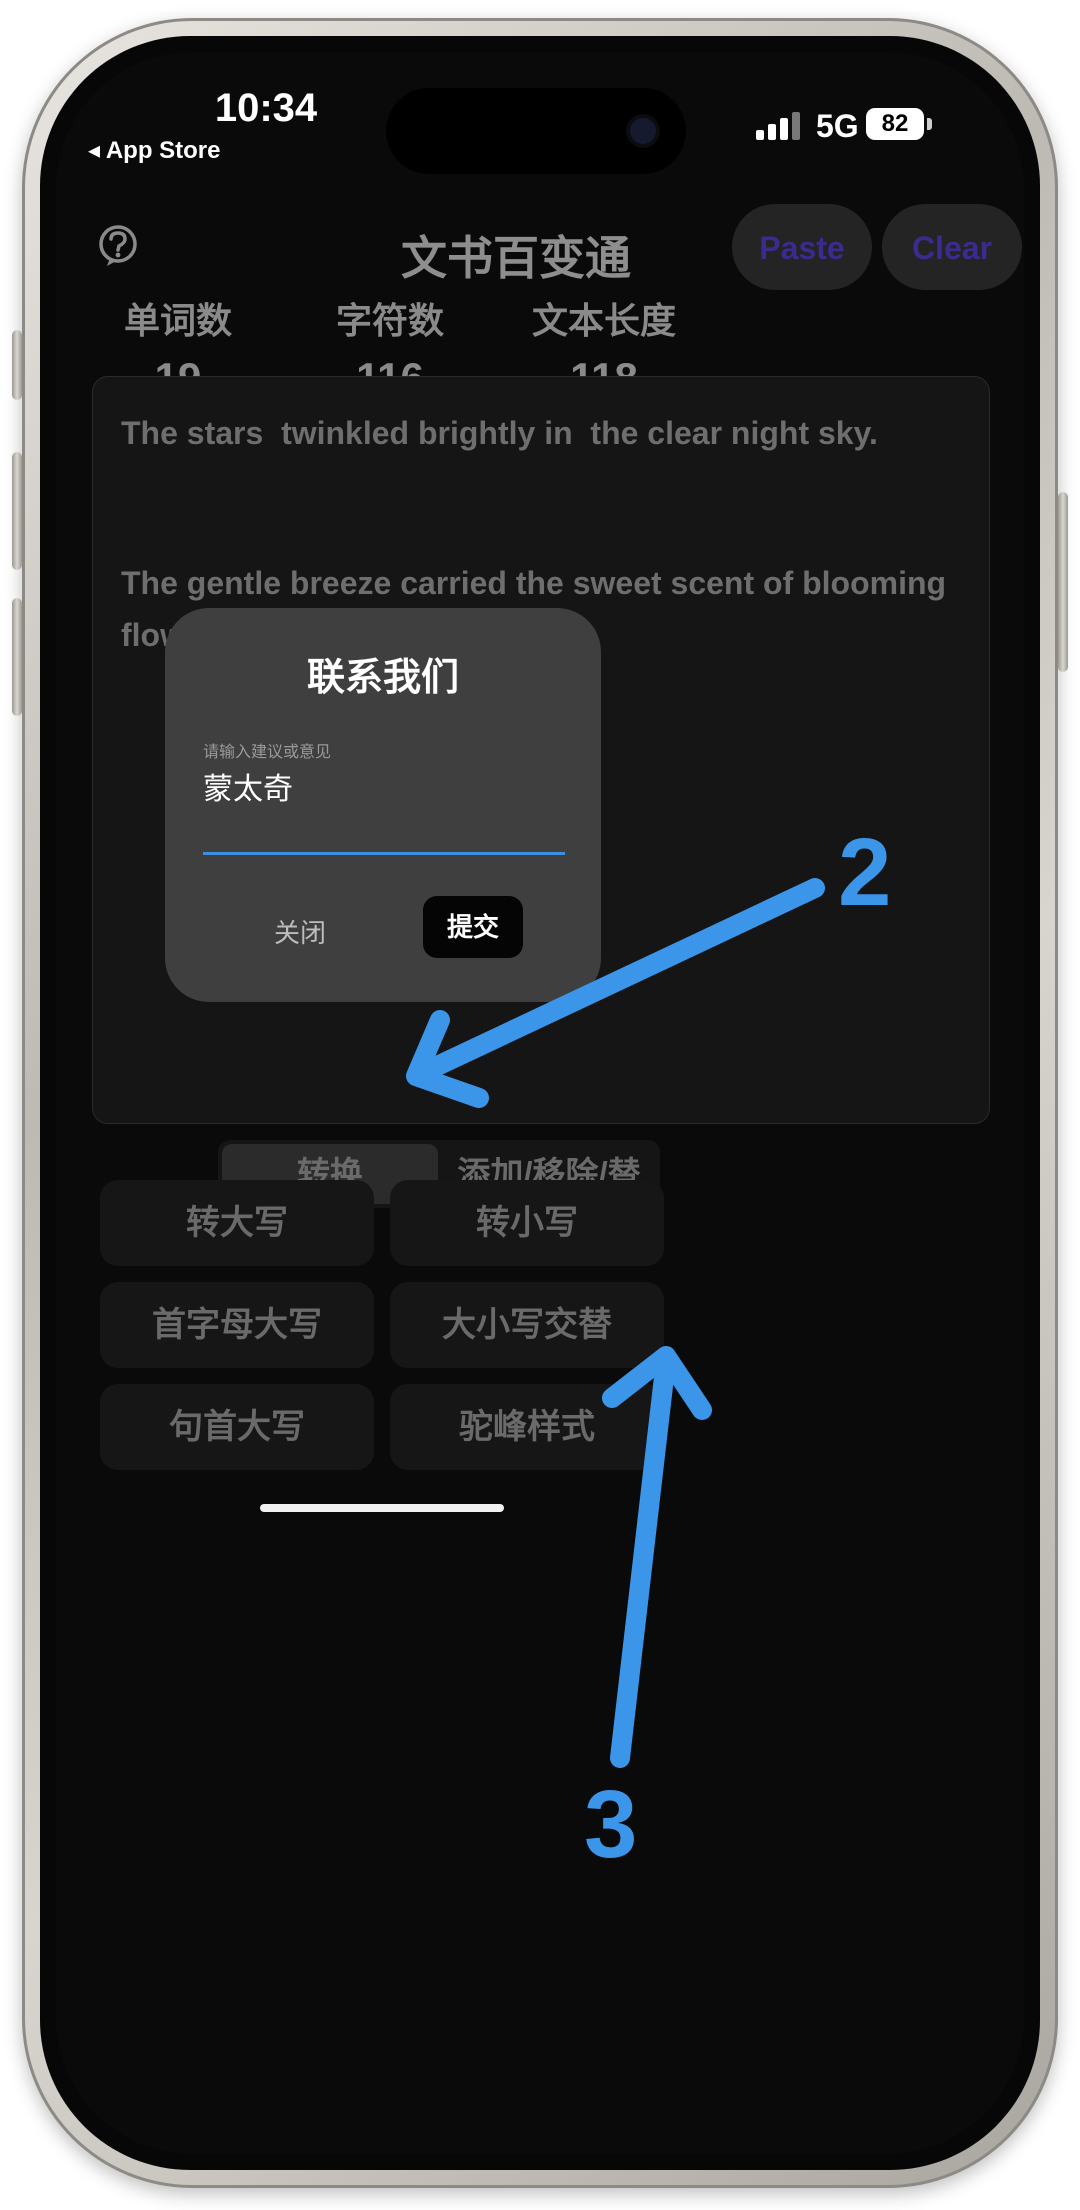 This screenshot has width=1080, height=2210. I want to click on power-button, so click(1063, 582).